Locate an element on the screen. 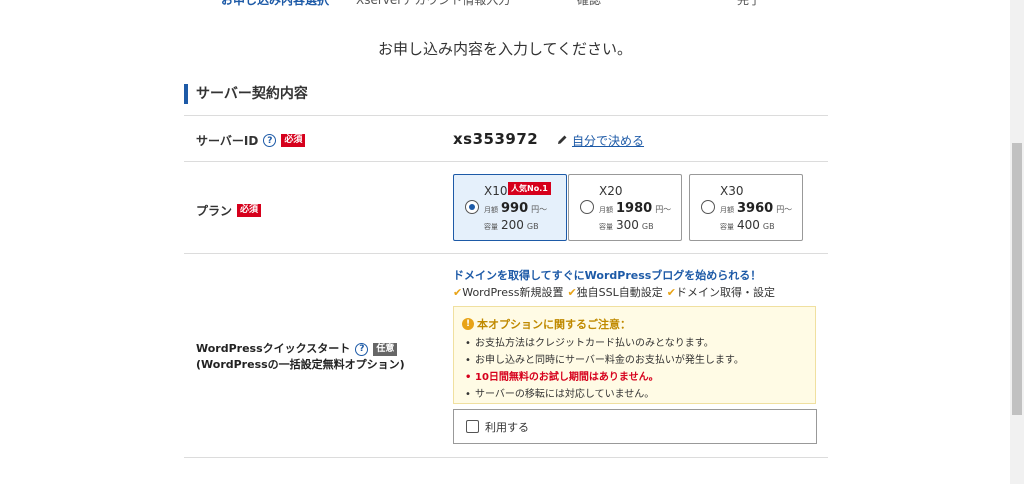  plan-capacity: 300 is located at coordinates (627, 225).